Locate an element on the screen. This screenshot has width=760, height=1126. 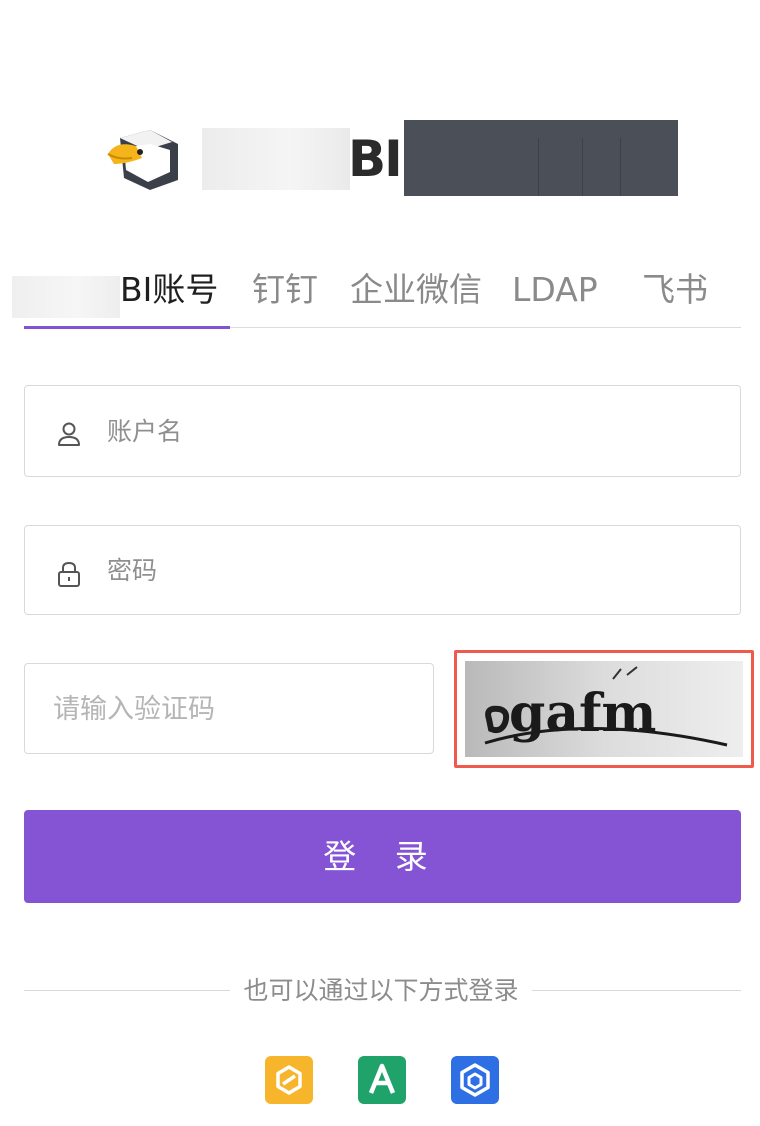
alt-login-divider-text: 也可以通过以下方式登录 is located at coordinates (381, 990).